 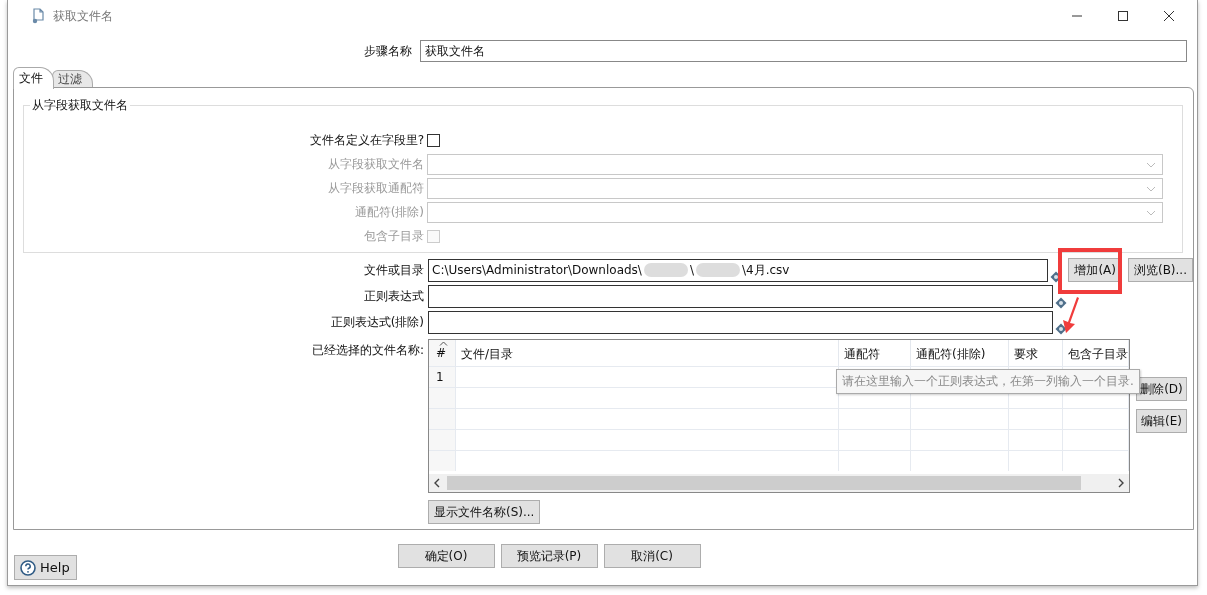 What do you see at coordinates (366, 140) in the screenshot?
I see `field-label: 文件名定义在字段里?` at bounding box center [366, 140].